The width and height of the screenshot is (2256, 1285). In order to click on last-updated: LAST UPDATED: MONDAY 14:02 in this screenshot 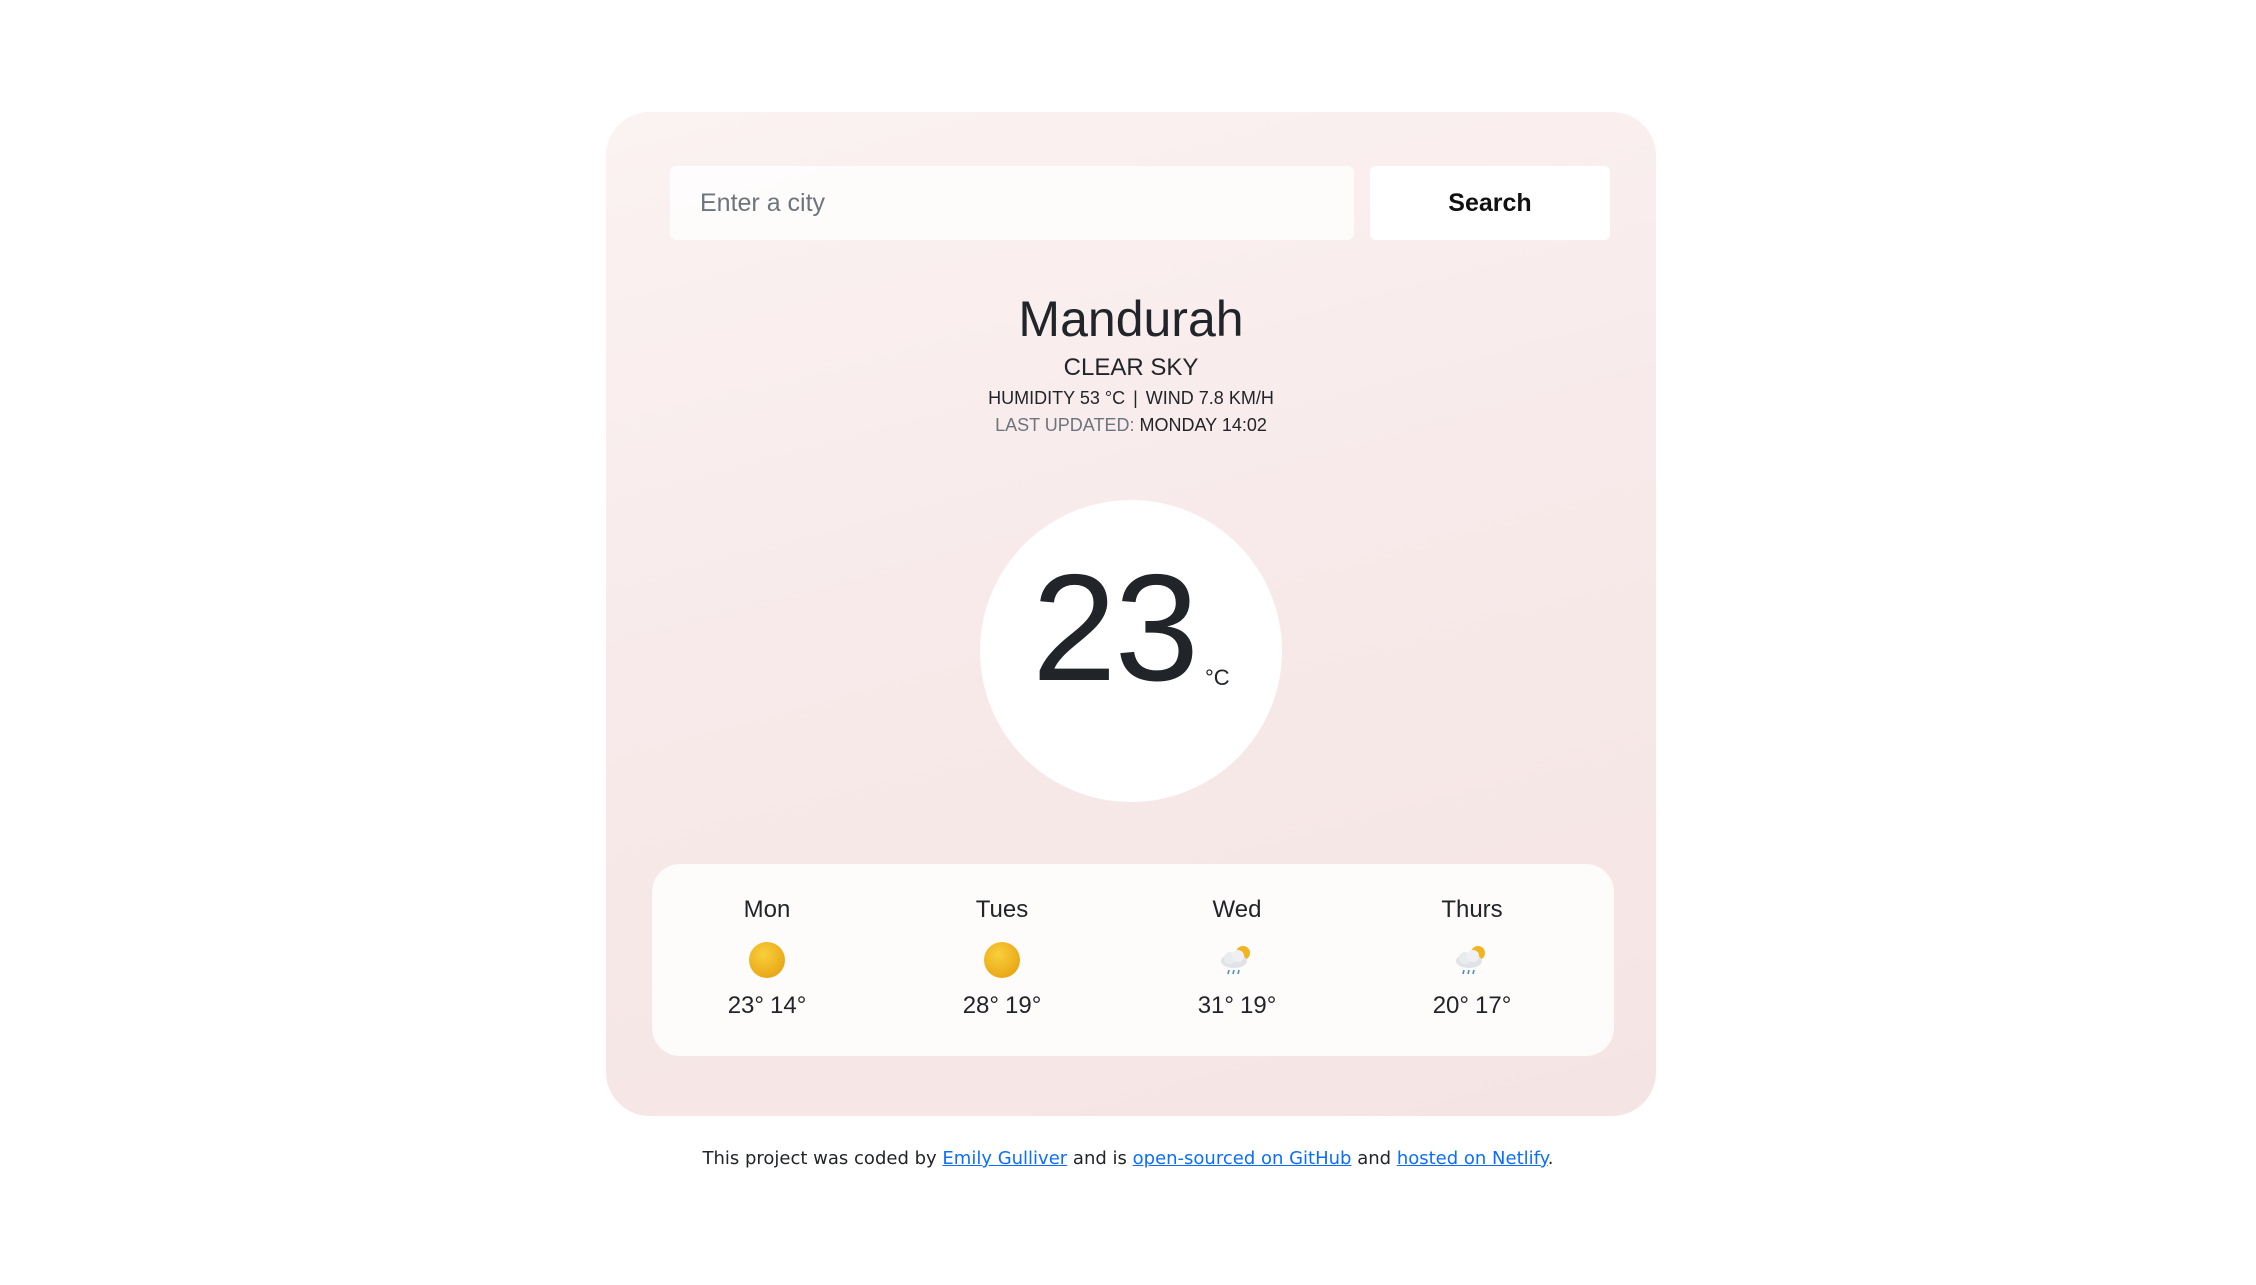, I will do `click(1131, 425)`.